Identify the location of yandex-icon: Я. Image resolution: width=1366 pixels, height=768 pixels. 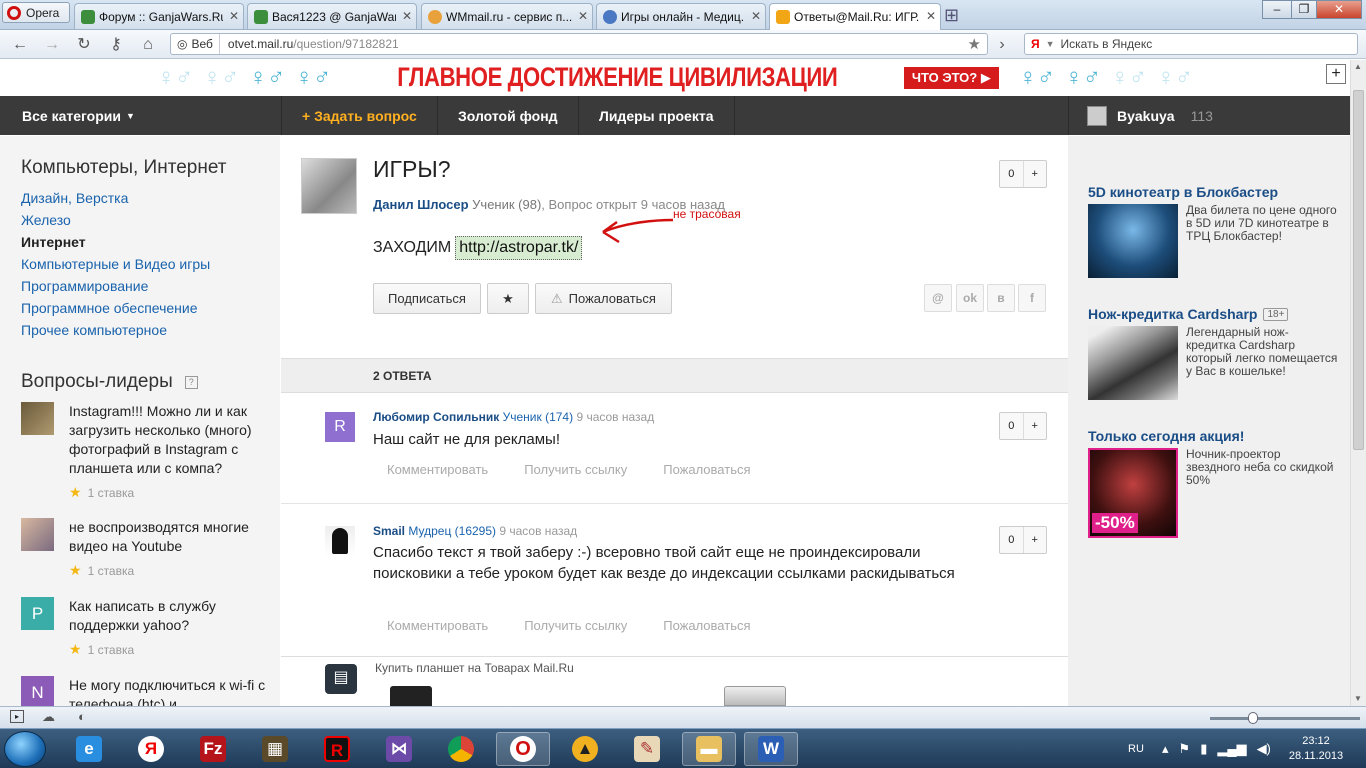
(1035, 44).